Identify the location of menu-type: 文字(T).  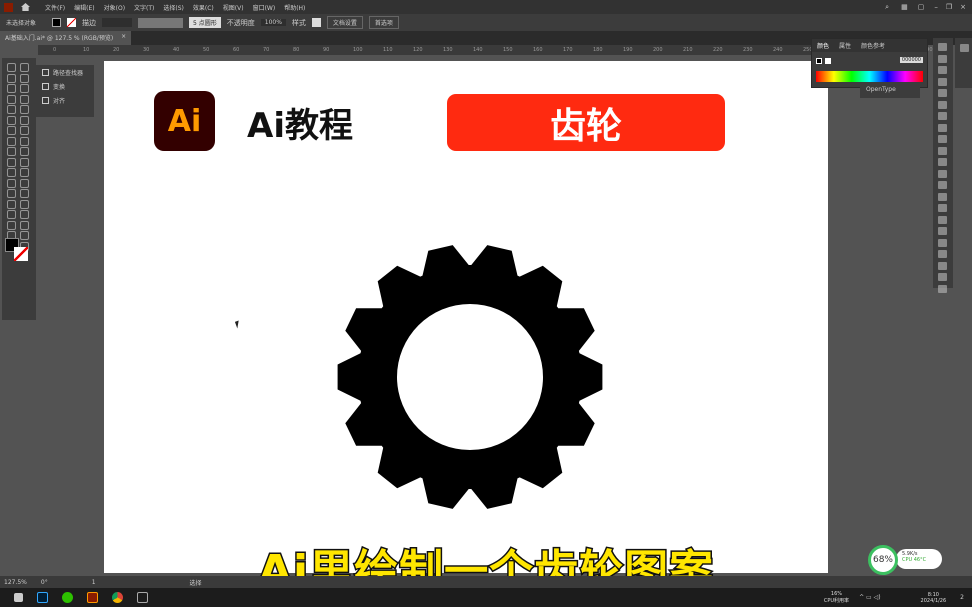
(144, 7).